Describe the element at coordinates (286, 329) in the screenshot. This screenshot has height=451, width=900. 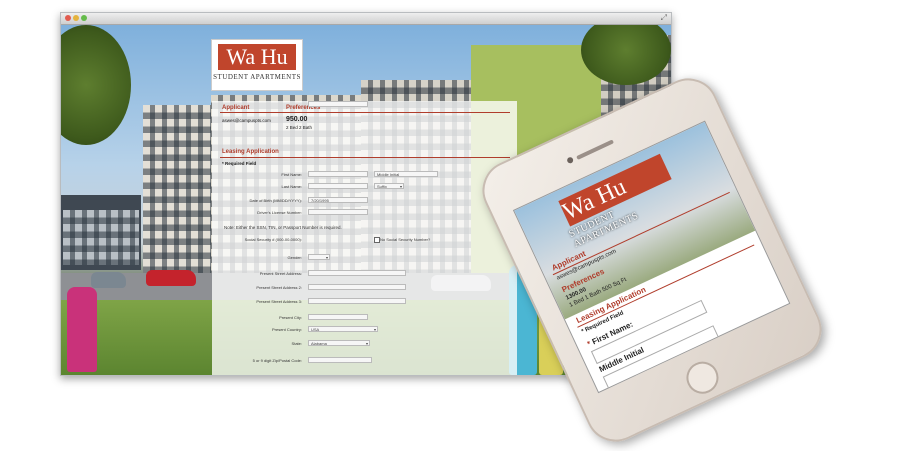
I see `country-label: Present Country:` at that location.